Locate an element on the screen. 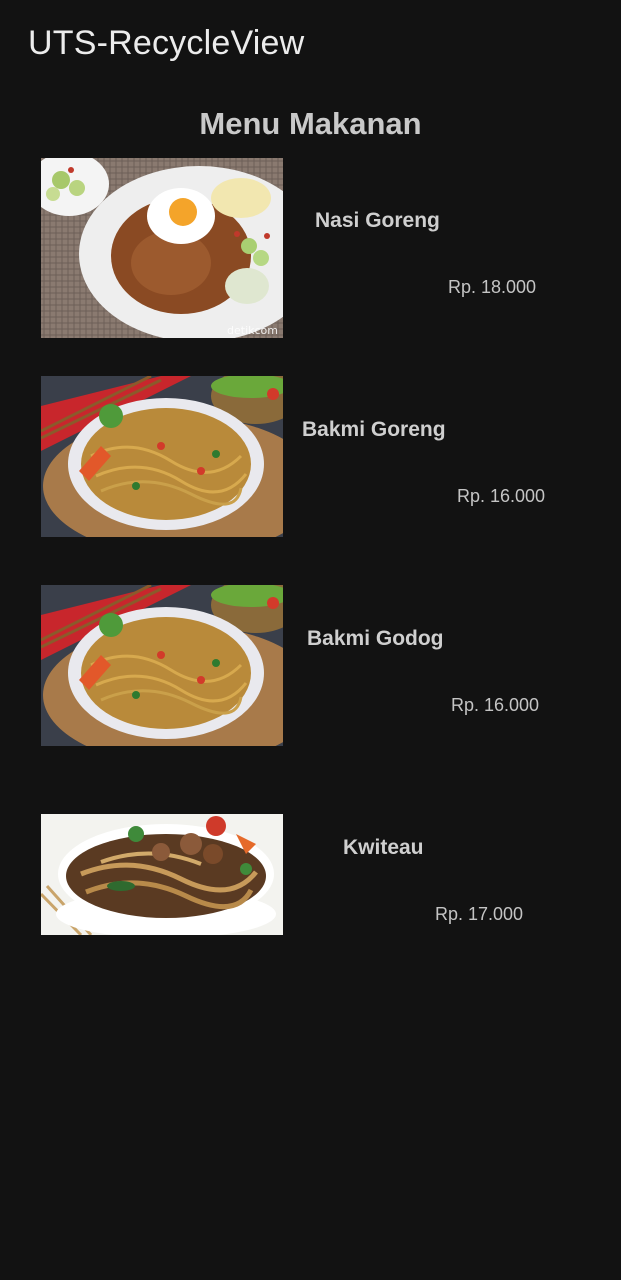  app-bar: UTS-RecycleView is located at coordinates (310, 45).